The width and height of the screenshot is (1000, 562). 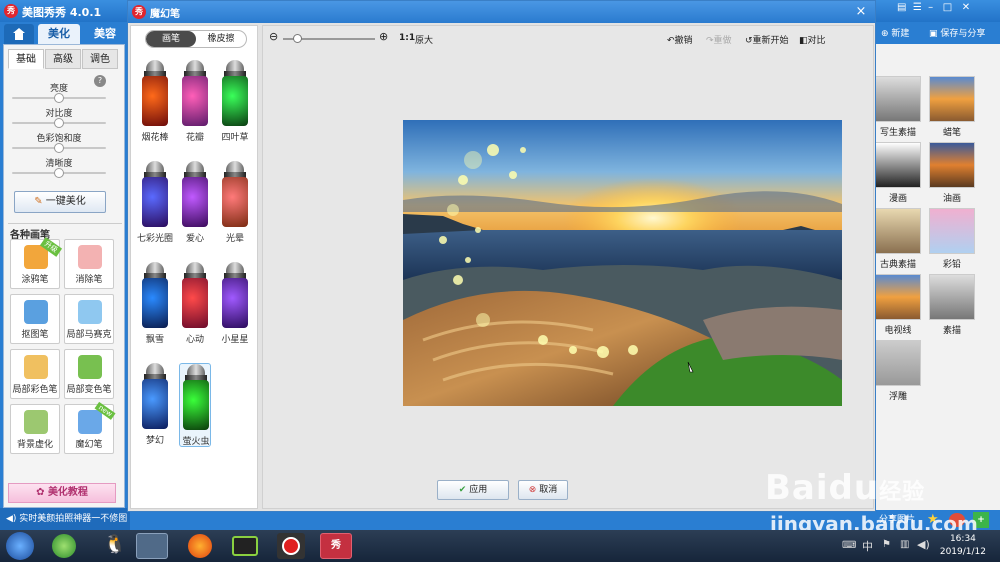 I want to click on keyboard-icon: ⌨, so click(x=849, y=545).